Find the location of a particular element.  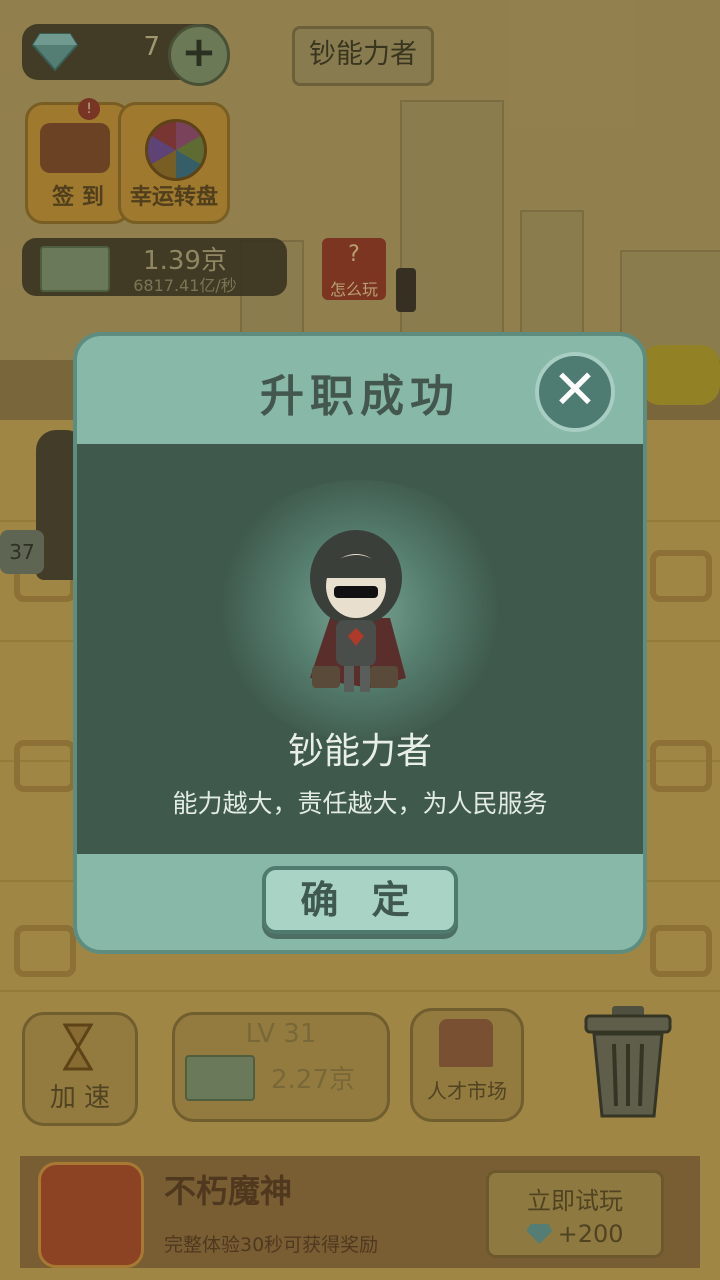

employee-level-badge: 37 is located at coordinates (22, 552).